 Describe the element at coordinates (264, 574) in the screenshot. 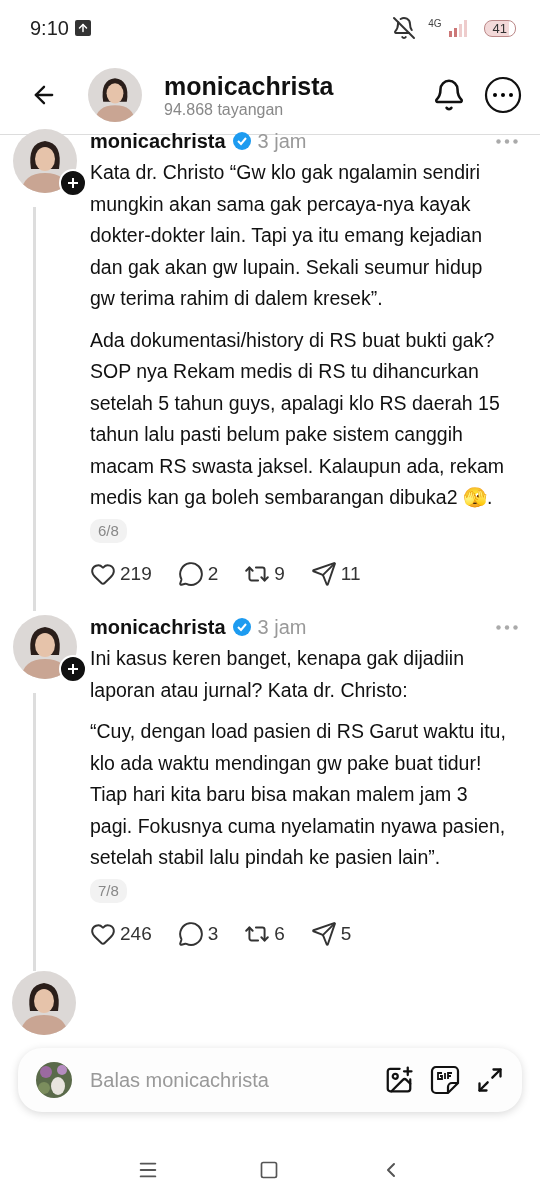

I see `repost-button: 9` at that location.